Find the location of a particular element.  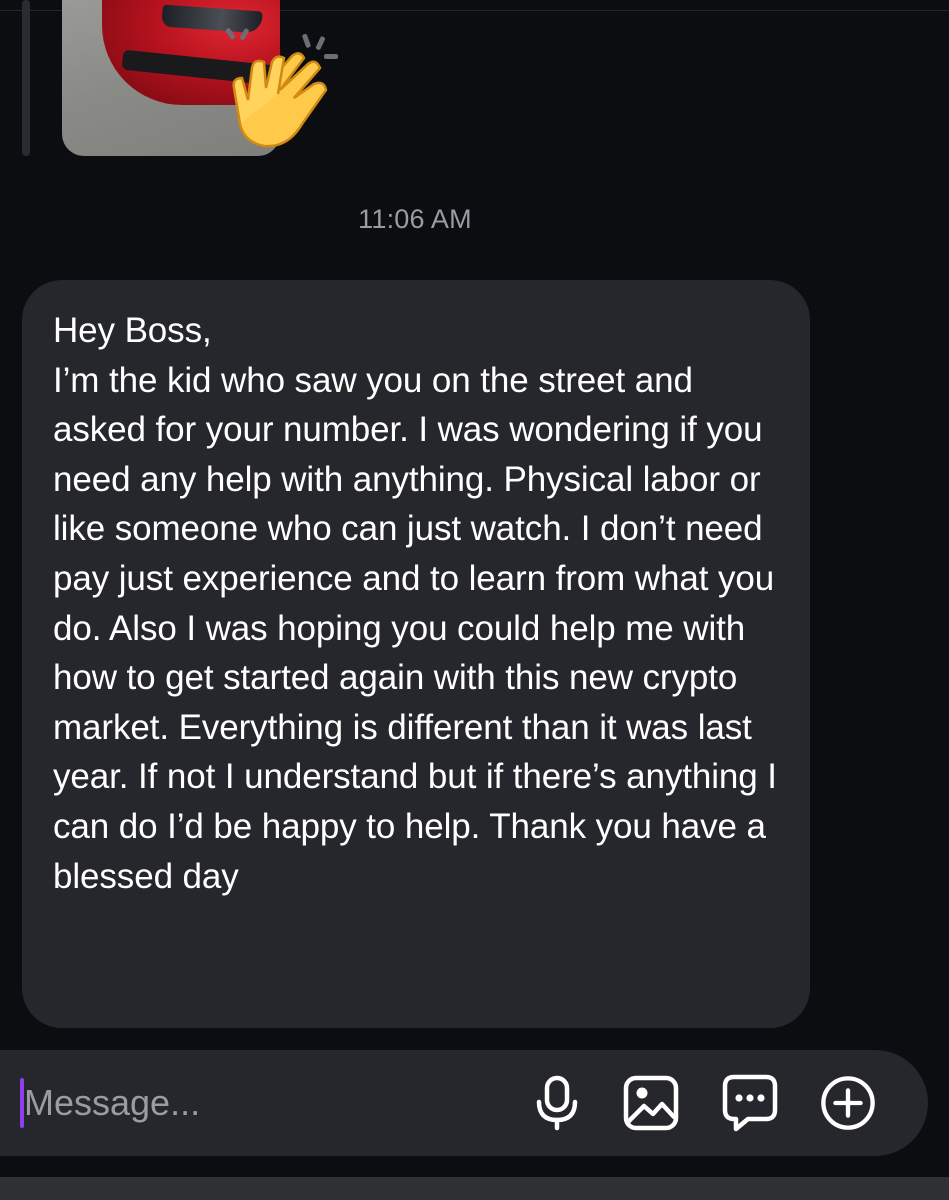

message-composer is located at coordinates (464, 1103).